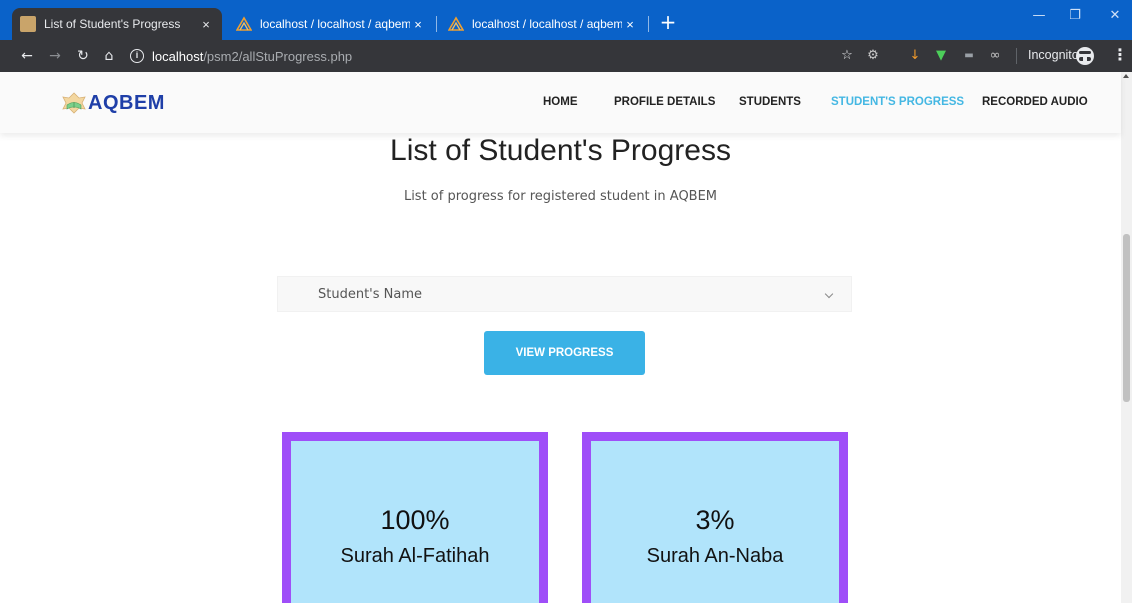  I want to click on select-value: Student's Name, so click(370, 294).